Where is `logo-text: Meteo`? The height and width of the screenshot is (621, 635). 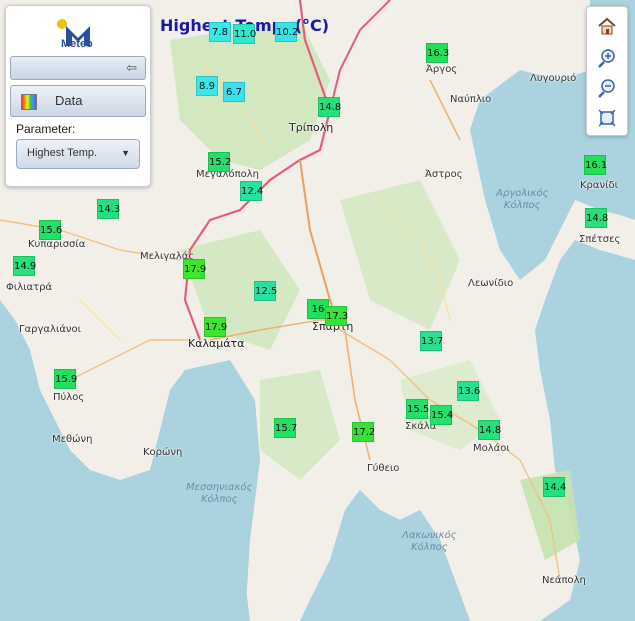
logo-text: Meteo is located at coordinates (77, 44).